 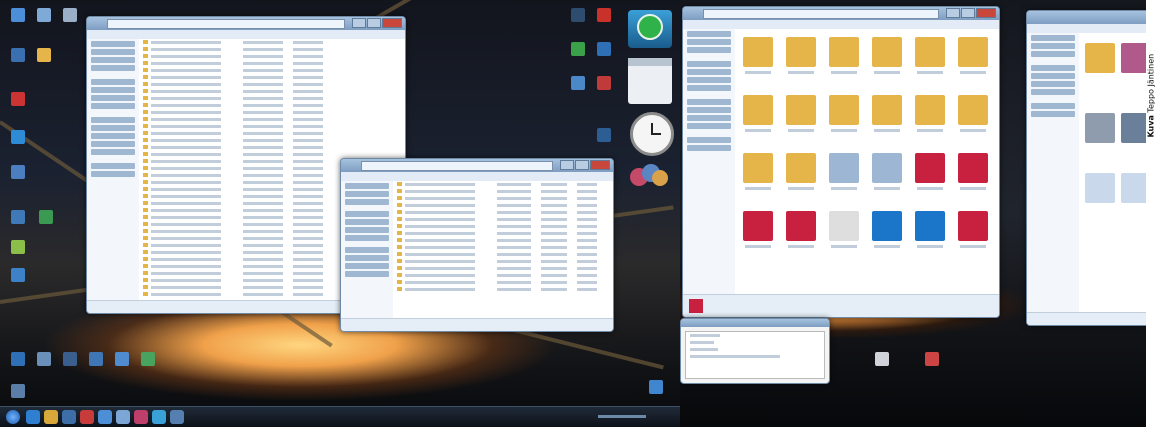 What do you see at coordinates (70, 18) in the screenshot?
I see `recycle-bin-icon` at bounding box center [70, 18].